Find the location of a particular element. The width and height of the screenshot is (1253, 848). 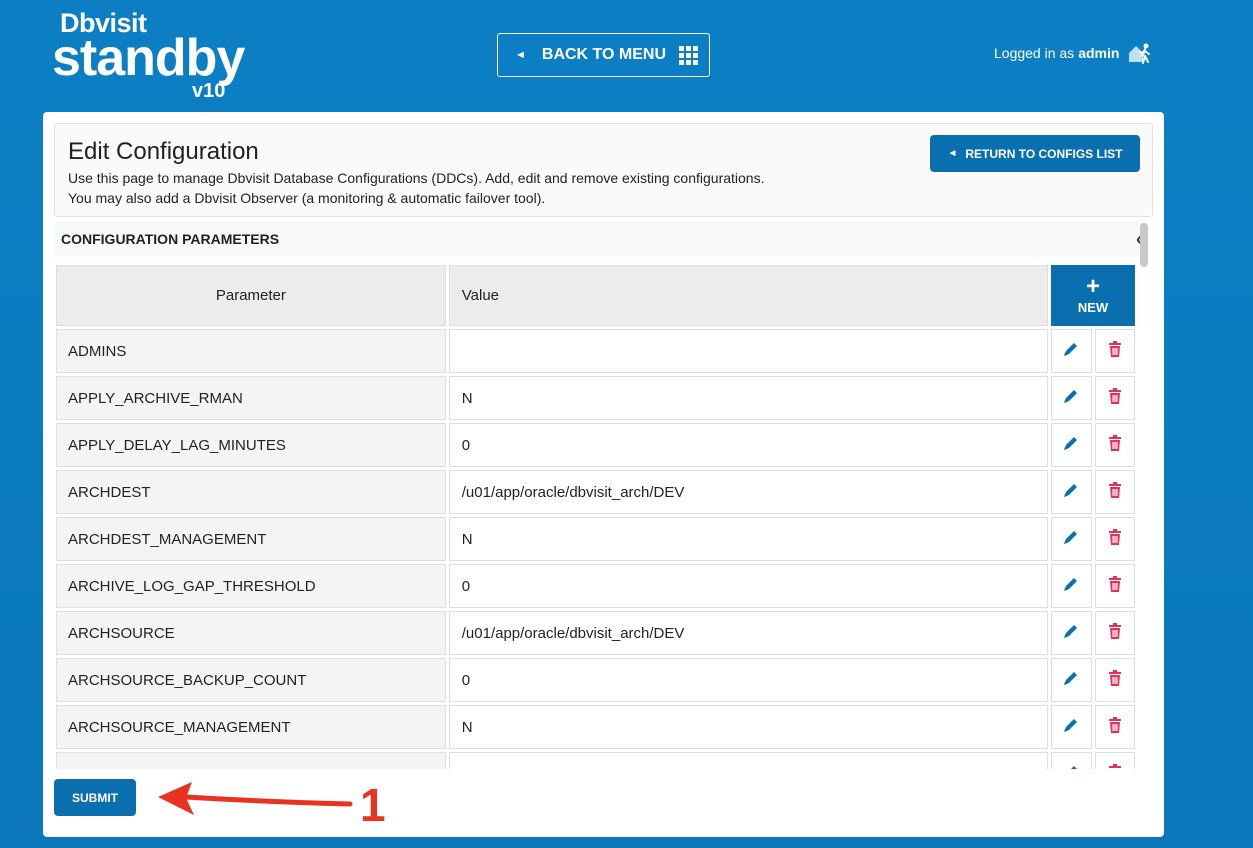

logo-product: standby is located at coordinates (148, 58).